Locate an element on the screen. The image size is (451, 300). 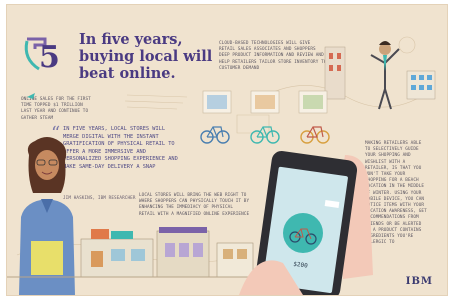
woman-researcher is located at coordinates (47, 216).